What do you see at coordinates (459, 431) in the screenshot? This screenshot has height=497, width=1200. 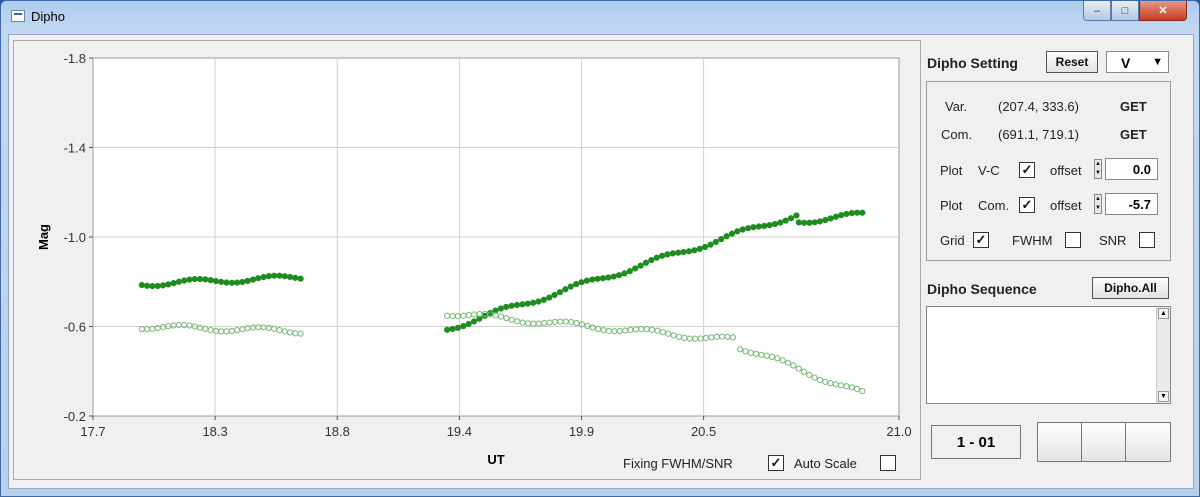 I see `x-tick-label: 19.4` at bounding box center [459, 431].